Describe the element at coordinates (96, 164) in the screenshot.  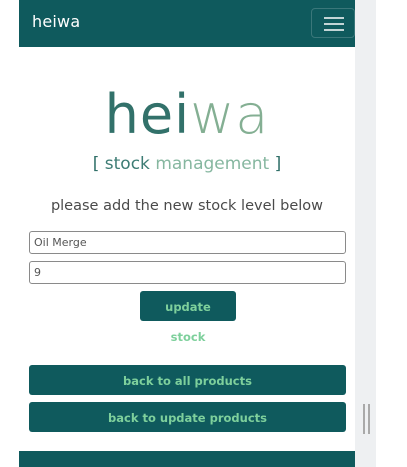
I see `subtitle-open-bracket: [` at that location.